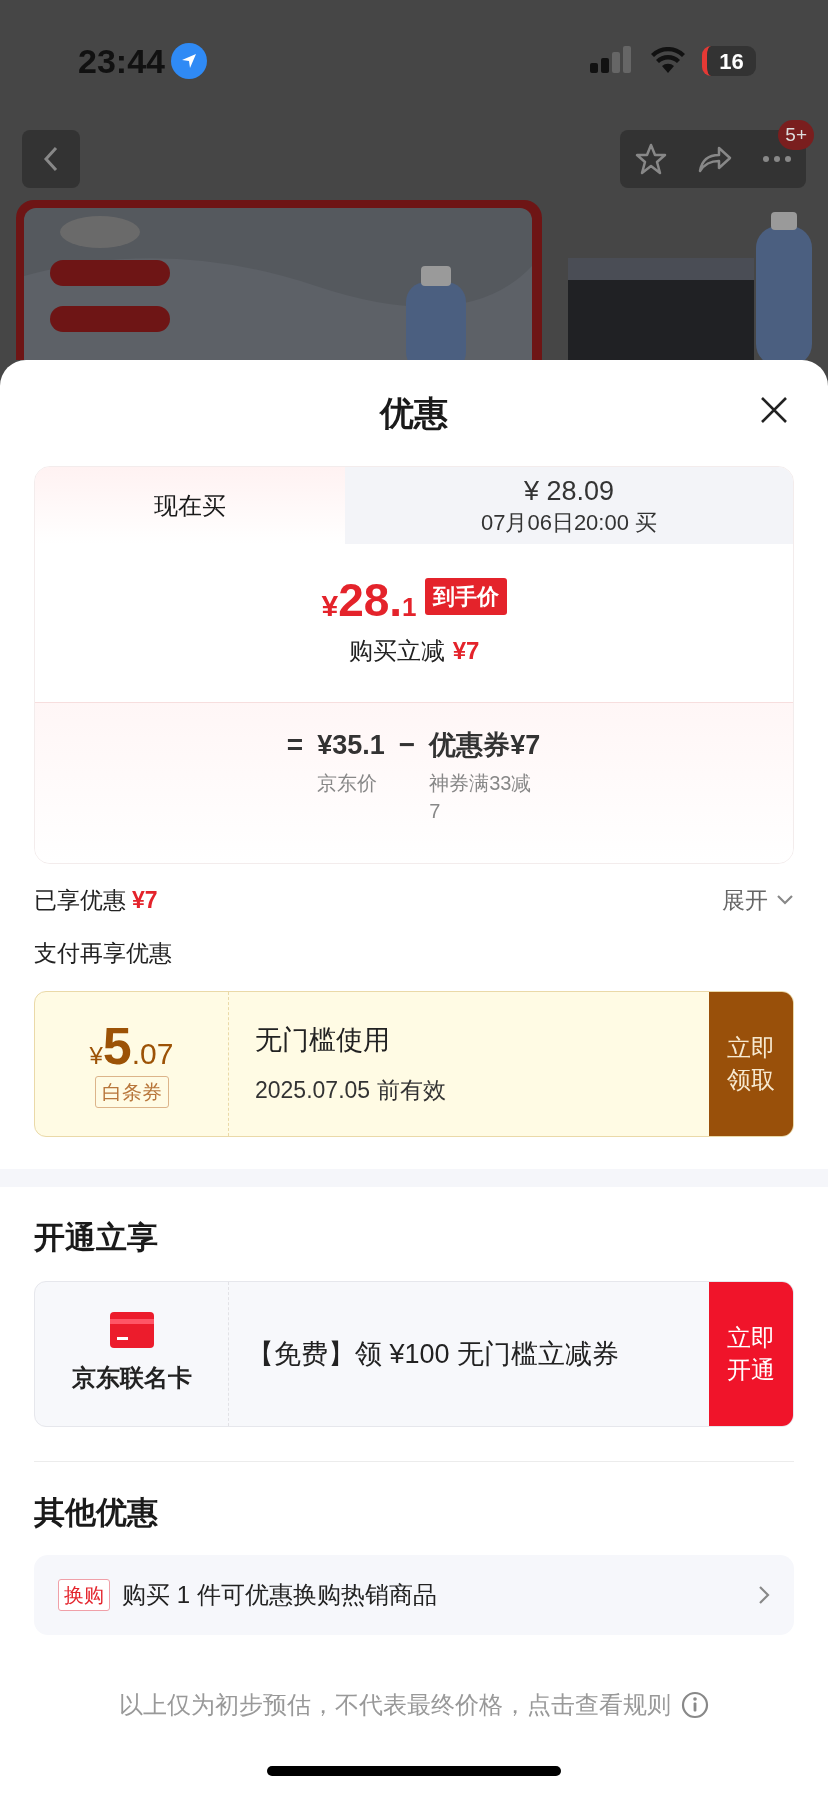 This screenshot has height=1796, width=828. Describe the element at coordinates (407, 745) in the screenshot. I see `operator-sign: −` at that location.